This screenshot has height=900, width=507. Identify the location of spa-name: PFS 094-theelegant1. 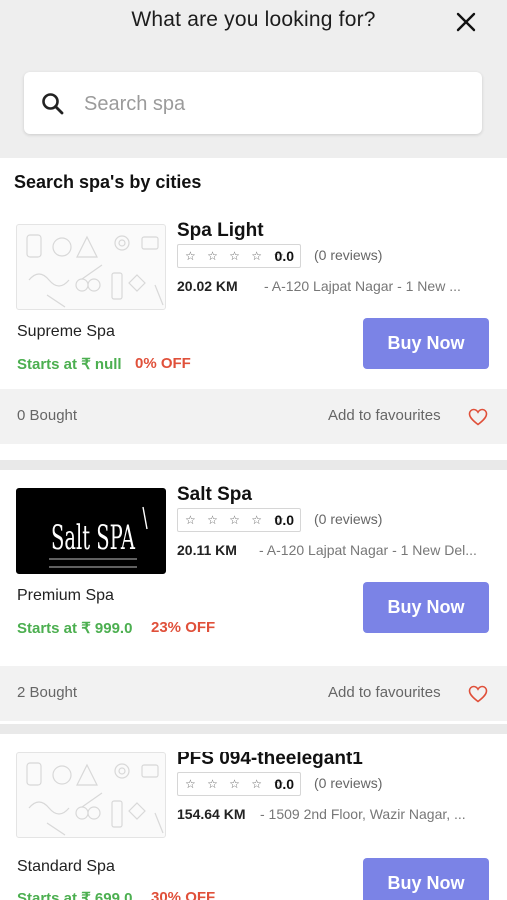
(270, 761).